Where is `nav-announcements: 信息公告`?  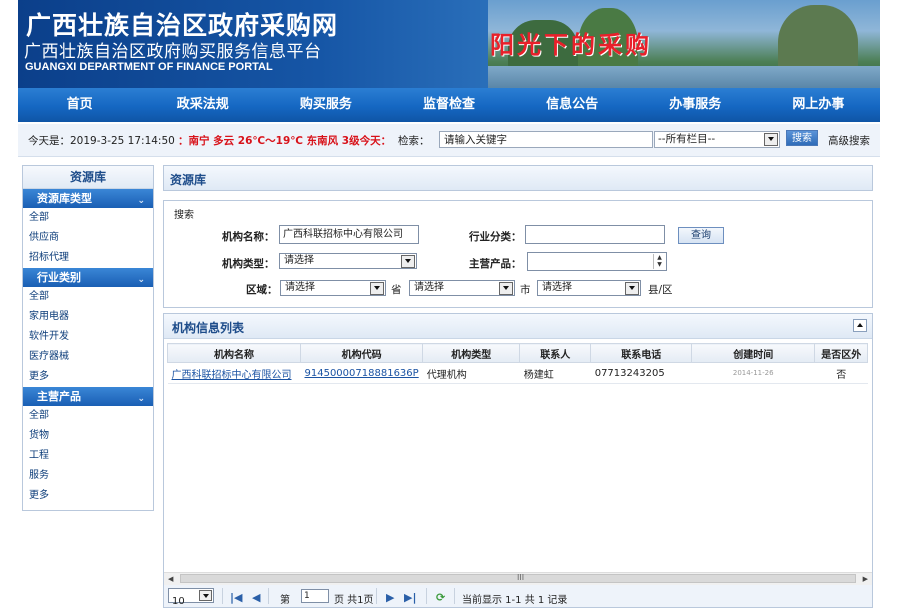 nav-announcements: 信息公告 is located at coordinates (572, 105).